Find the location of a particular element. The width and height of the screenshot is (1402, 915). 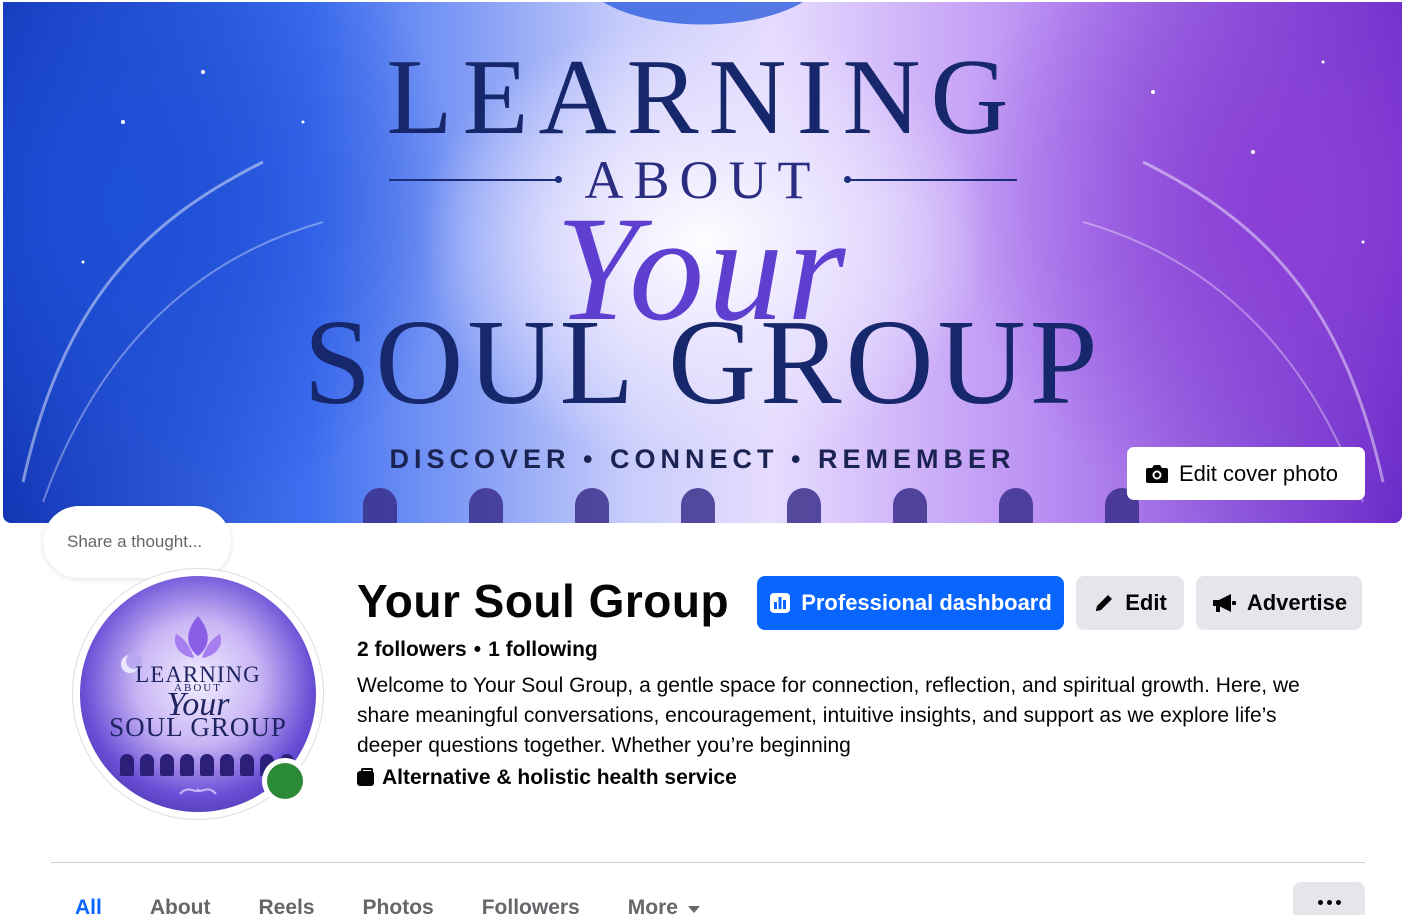

followers-link: 2 followers is located at coordinates (412, 650).